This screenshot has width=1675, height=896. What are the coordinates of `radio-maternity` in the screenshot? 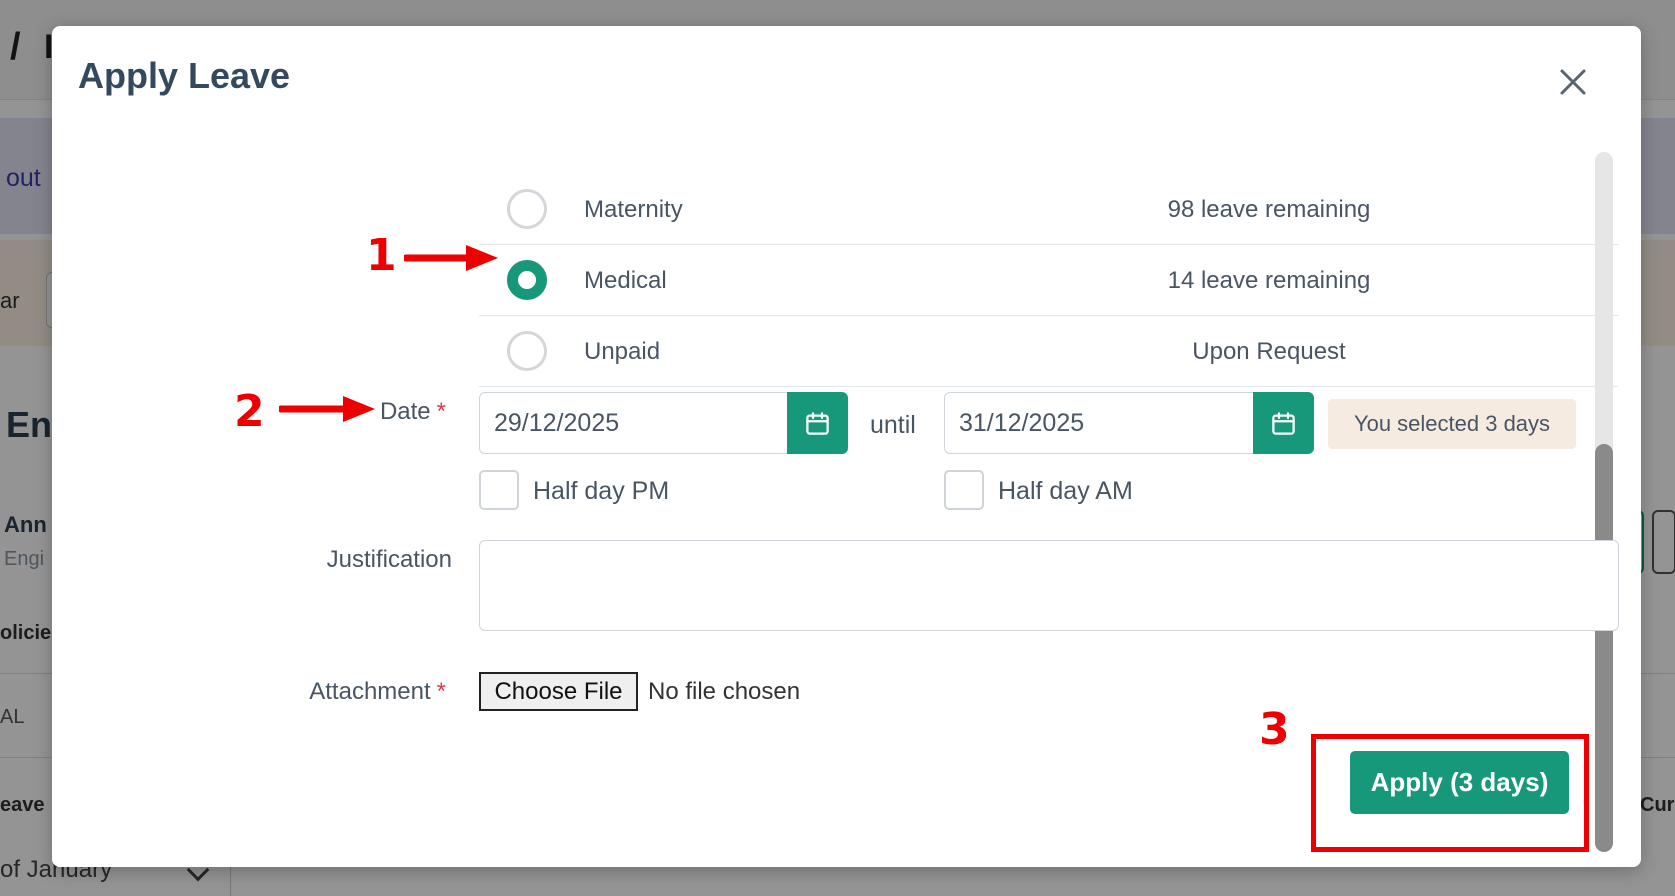 It's located at (527, 209).